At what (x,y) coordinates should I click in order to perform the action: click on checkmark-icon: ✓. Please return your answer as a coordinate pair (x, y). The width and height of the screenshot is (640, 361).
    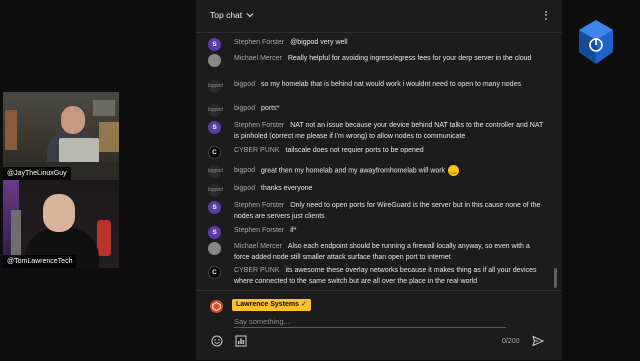
    Looking at the image, I should click on (304, 304).